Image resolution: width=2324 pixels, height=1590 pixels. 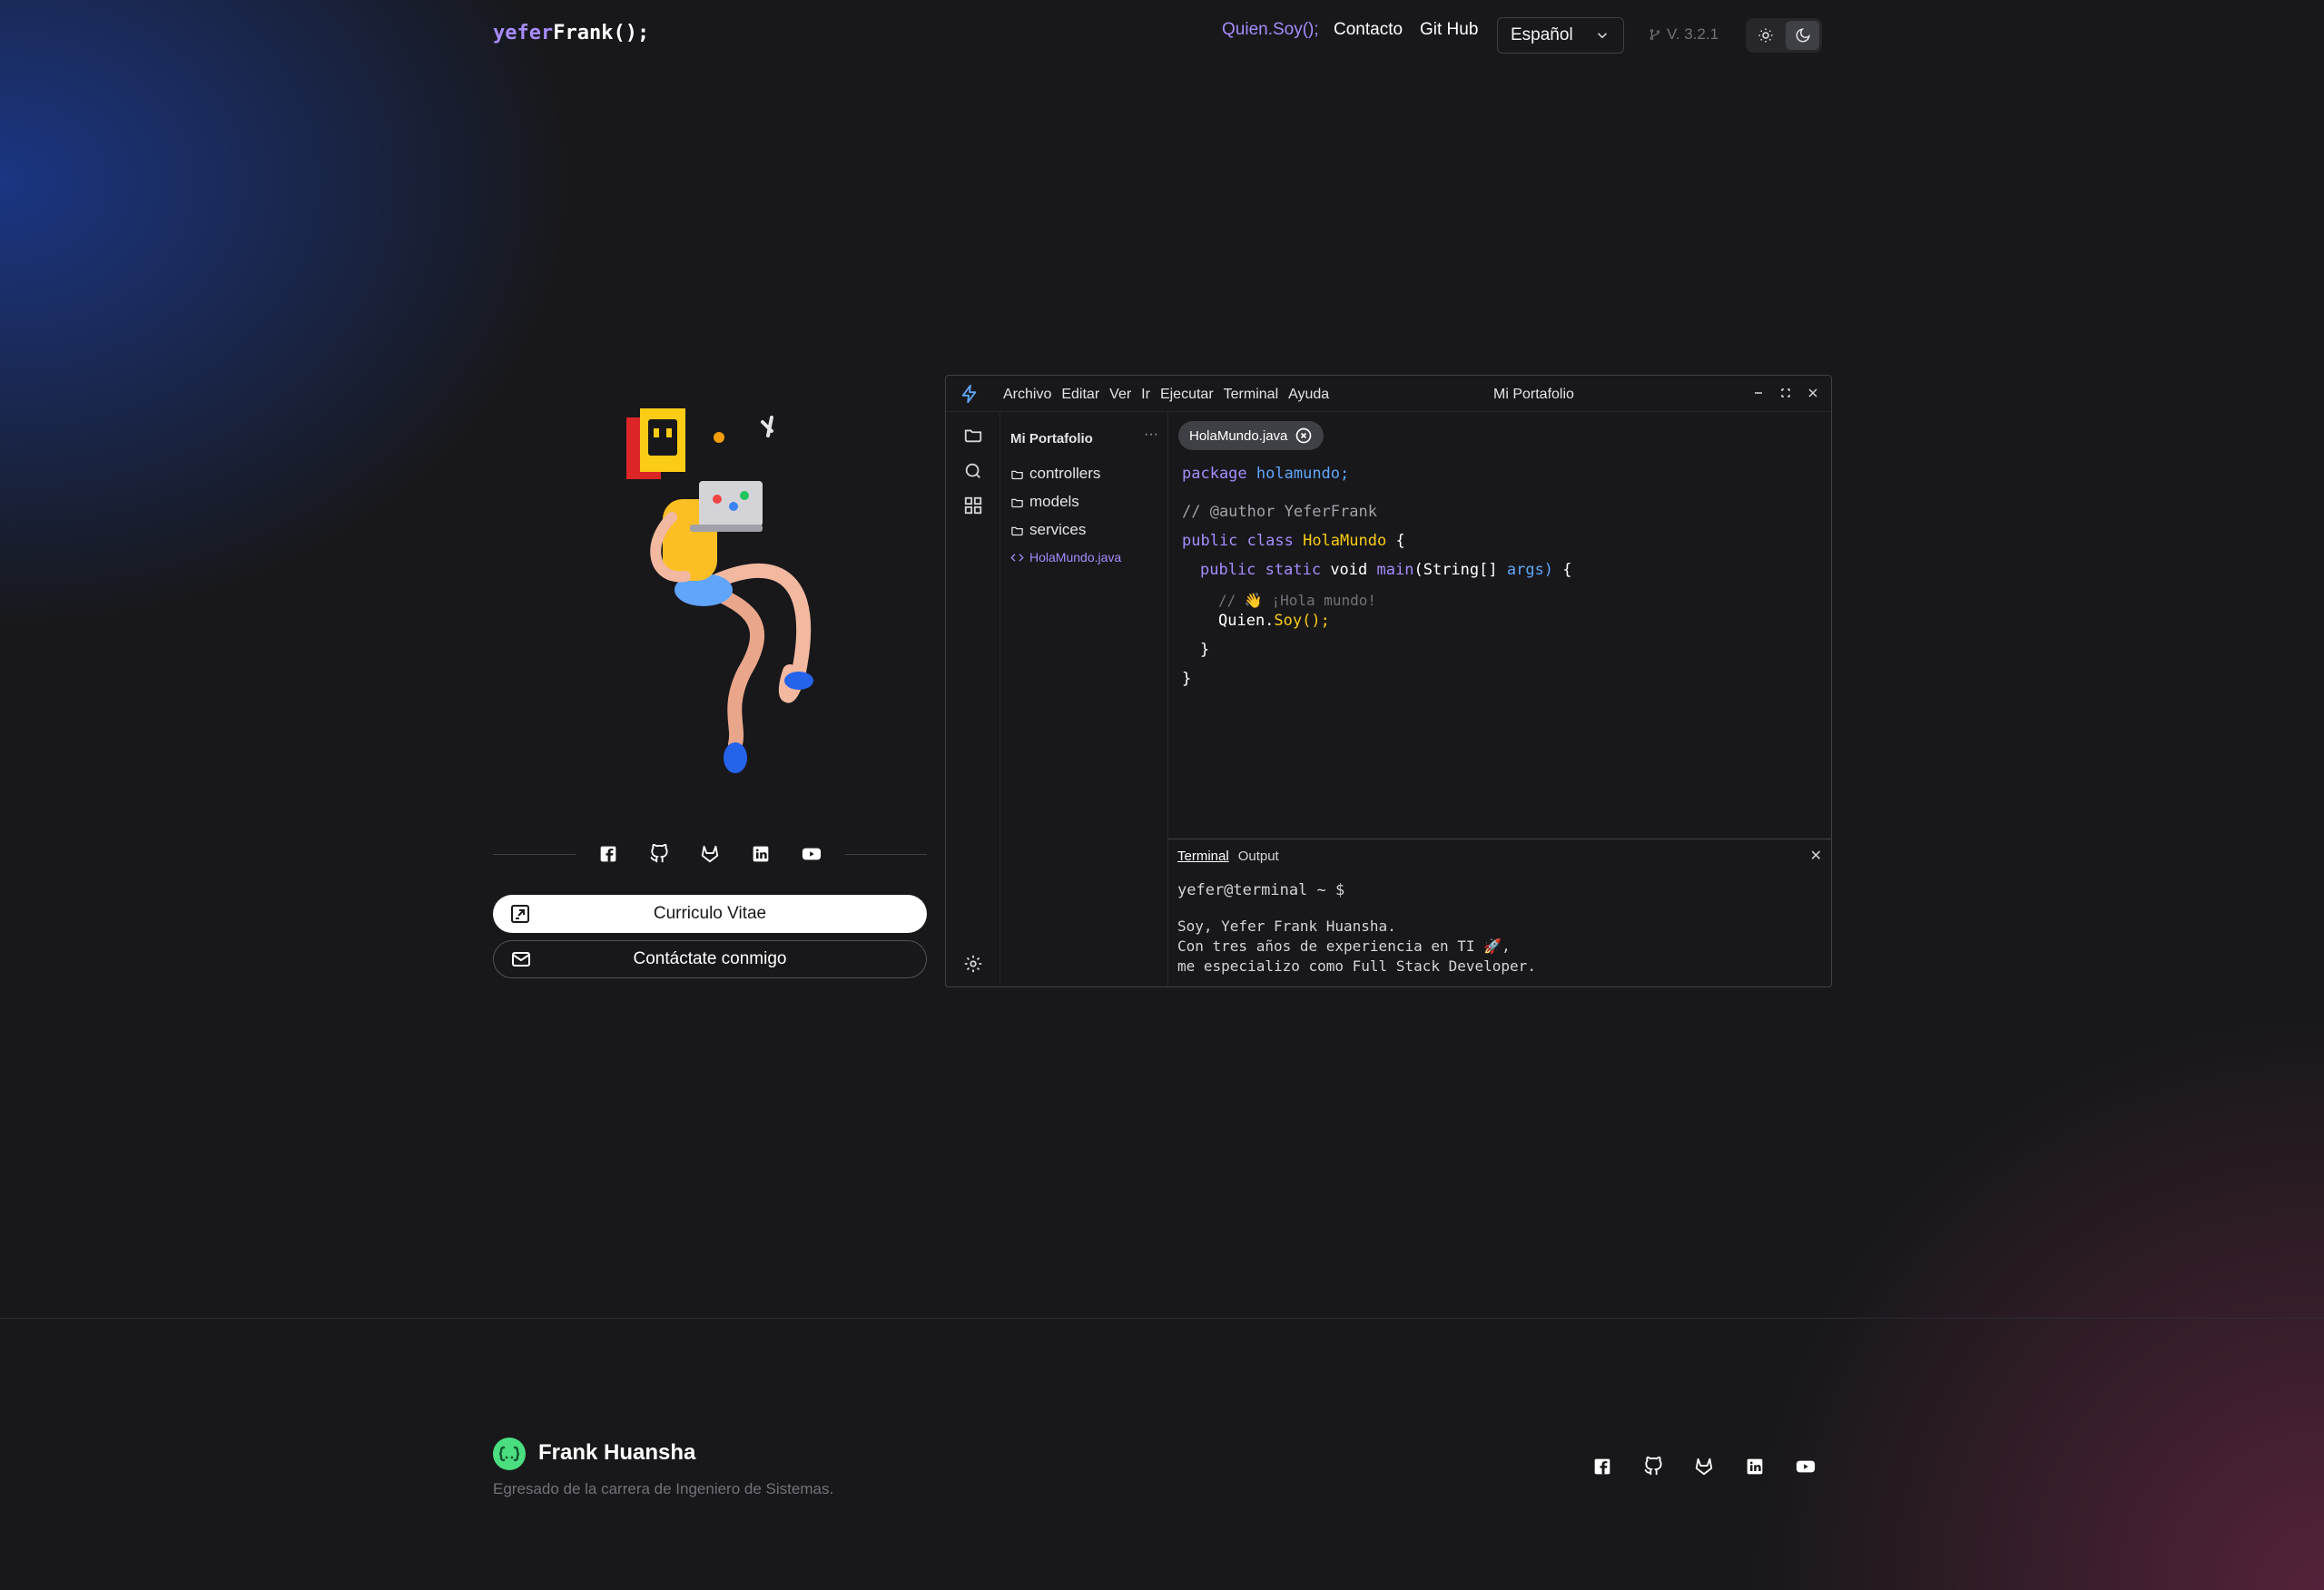 I want to click on tab-output: Output, so click(x=1258, y=856).